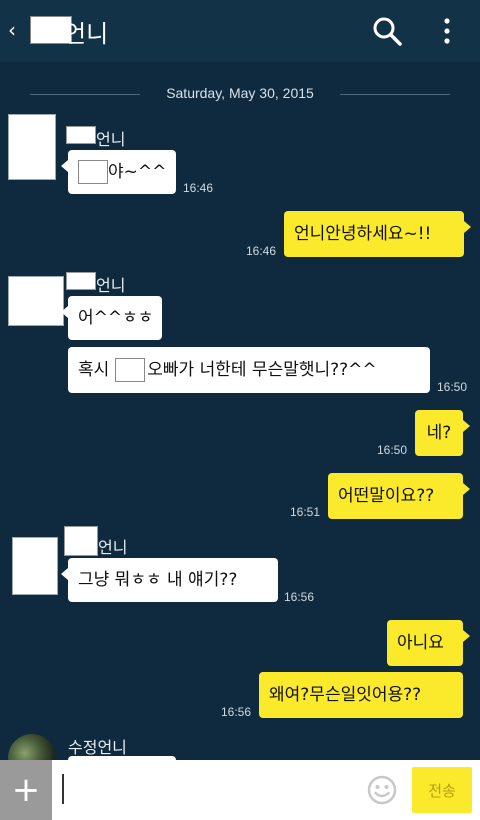 This screenshot has height=820, width=480. What do you see at coordinates (439, 432) in the screenshot?
I see `message-text: 네?` at bounding box center [439, 432].